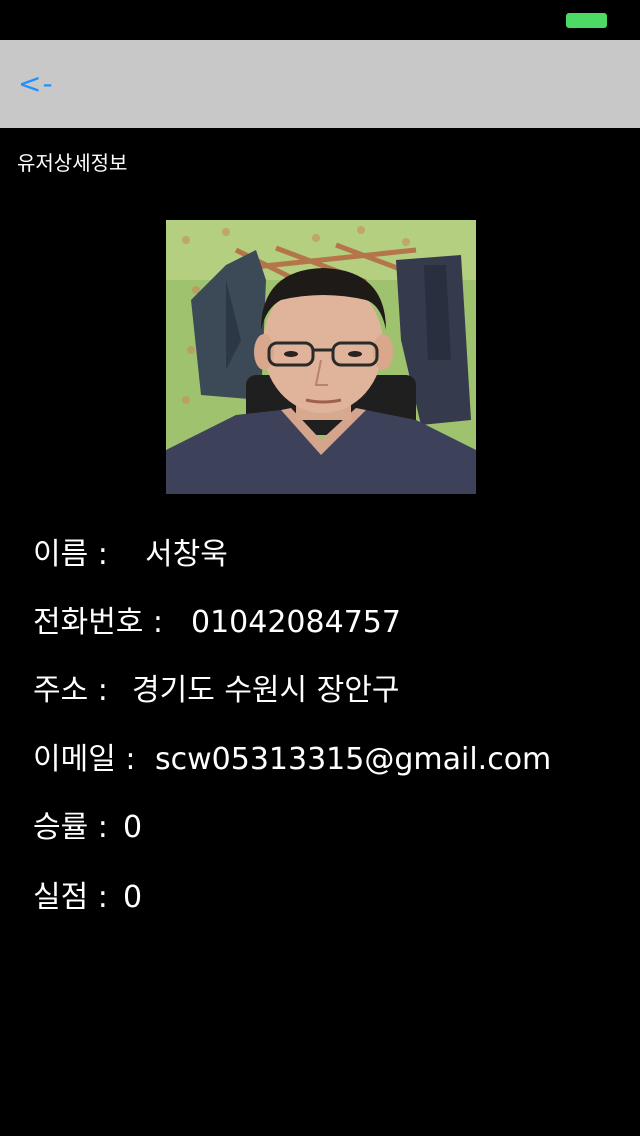 Image resolution: width=640 pixels, height=1136 pixels. What do you see at coordinates (98, 622) in the screenshot?
I see `phone-label: 전화번호 :` at bounding box center [98, 622].